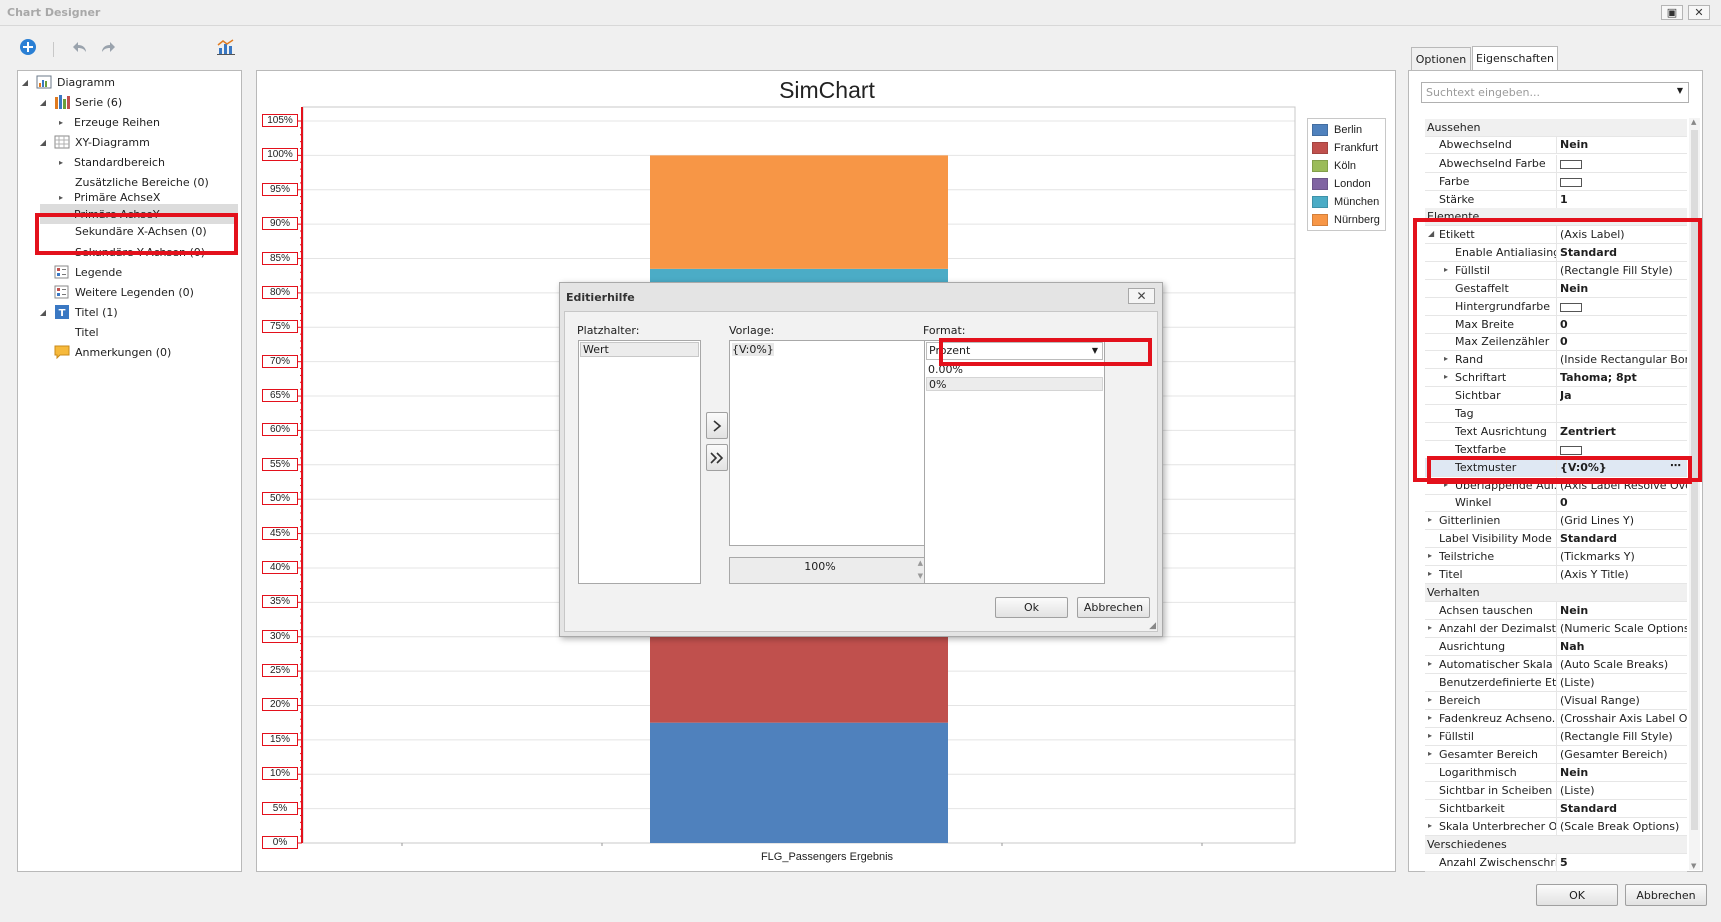 The height and width of the screenshot is (922, 1721). I want to click on cancel-button: Abbrechen, so click(1666, 895).